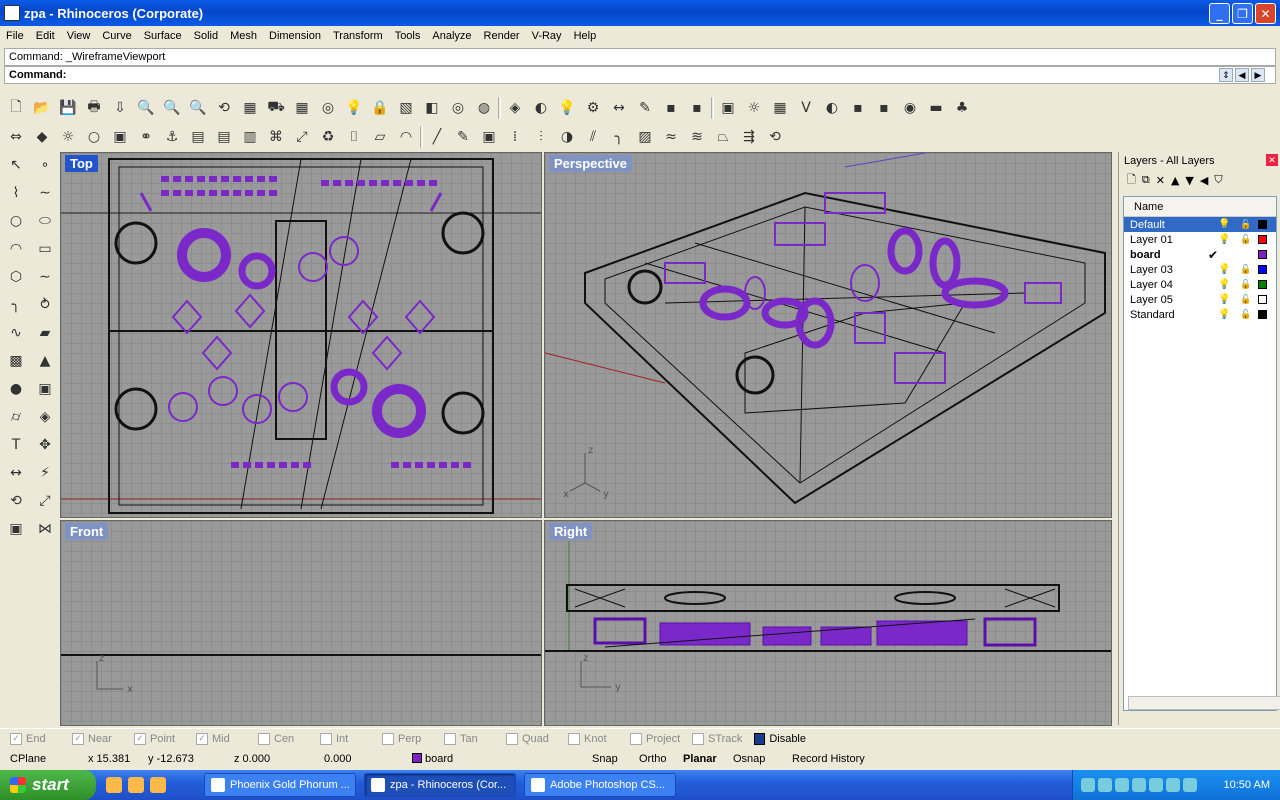 The height and width of the screenshot is (800, 1280). I want to click on menu-help: Help, so click(585, 36).